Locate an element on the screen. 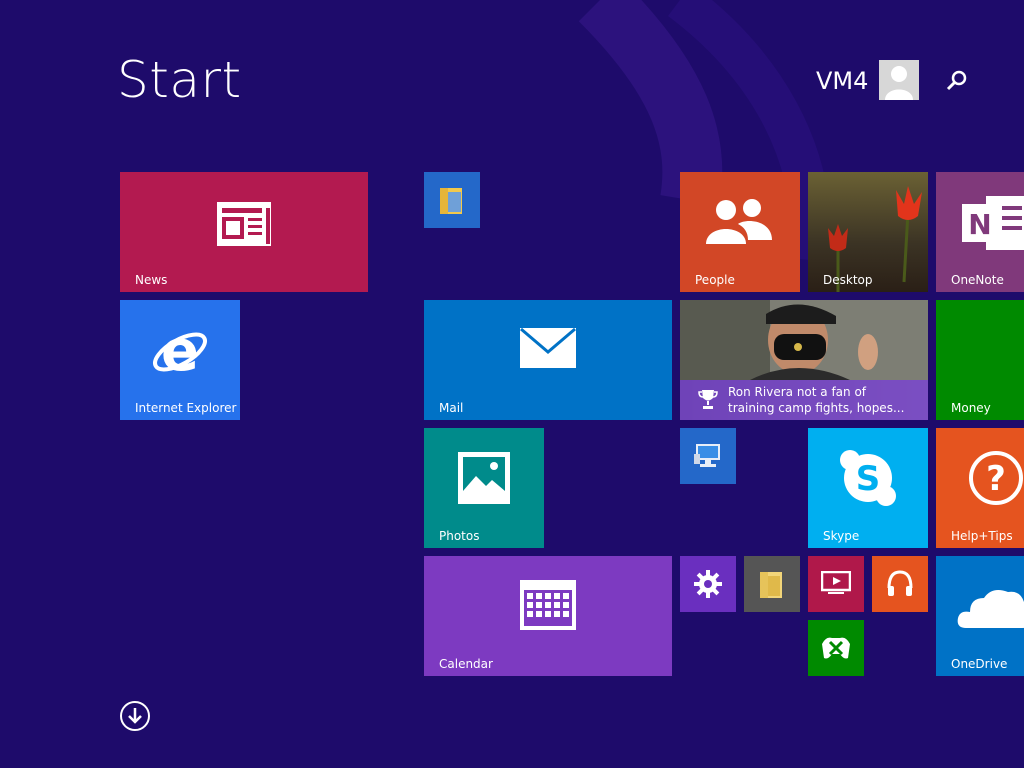 This screenshot has height=768, width=1024. tile-internet-explorer: e Internet Explorer is located at coordinates (180, 360).